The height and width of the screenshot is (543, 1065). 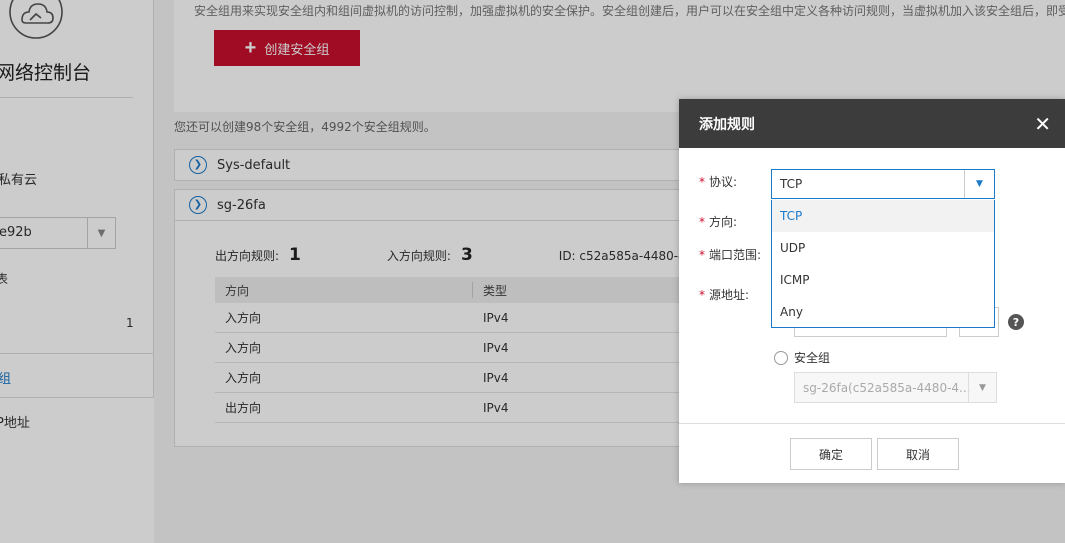 What do you see at coordinates (729, 295) in the screenshot?
I see `source-label-text: 源地址:` at bounding box center [729, 295].